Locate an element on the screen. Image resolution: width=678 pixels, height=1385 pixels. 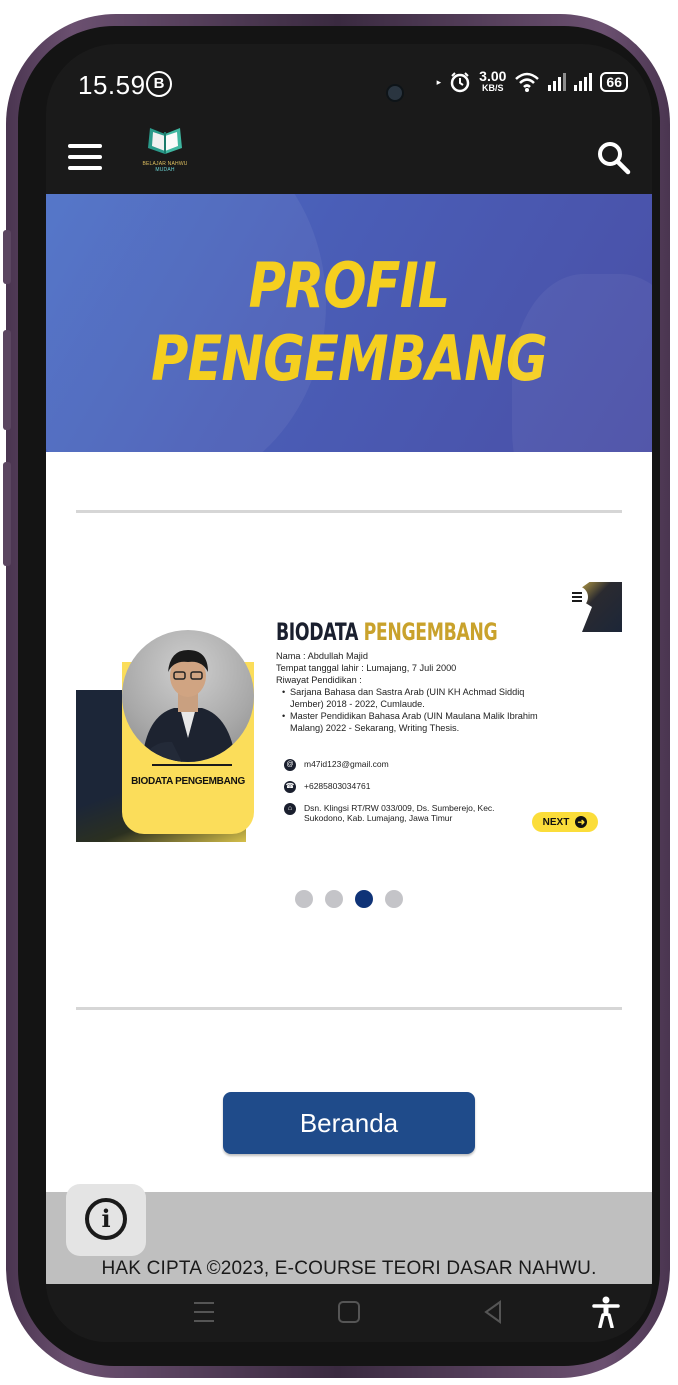
volume-down-button is located at coordinates (7, 514).